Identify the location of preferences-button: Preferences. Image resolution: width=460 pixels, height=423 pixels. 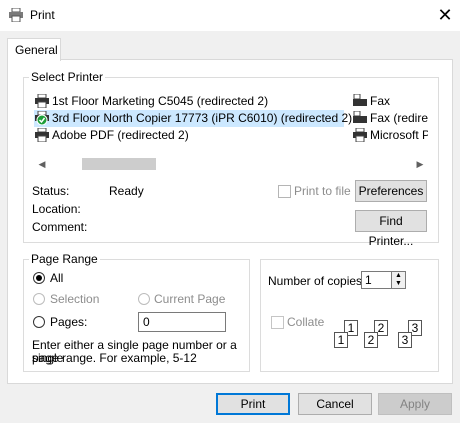
(391, 191).